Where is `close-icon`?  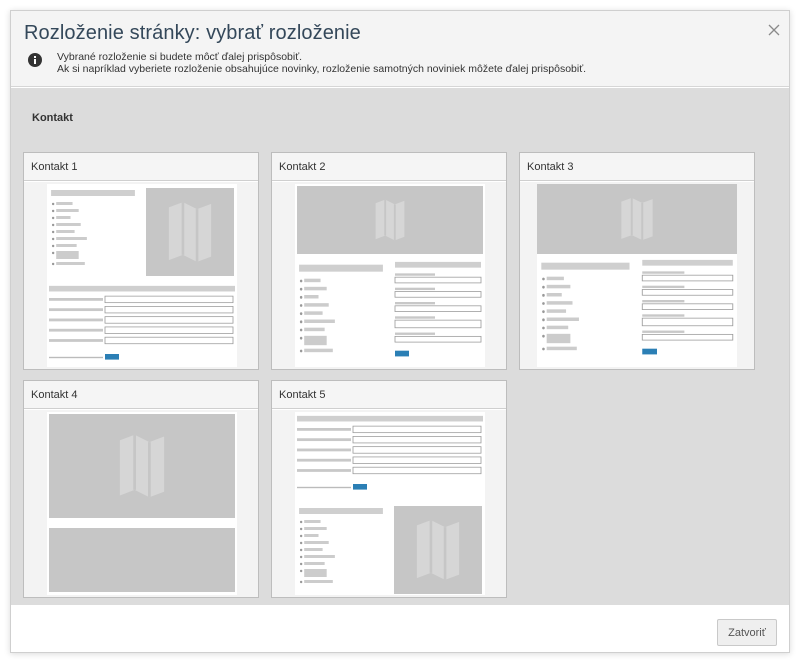 close-icon is located at coordinates (774, 30).